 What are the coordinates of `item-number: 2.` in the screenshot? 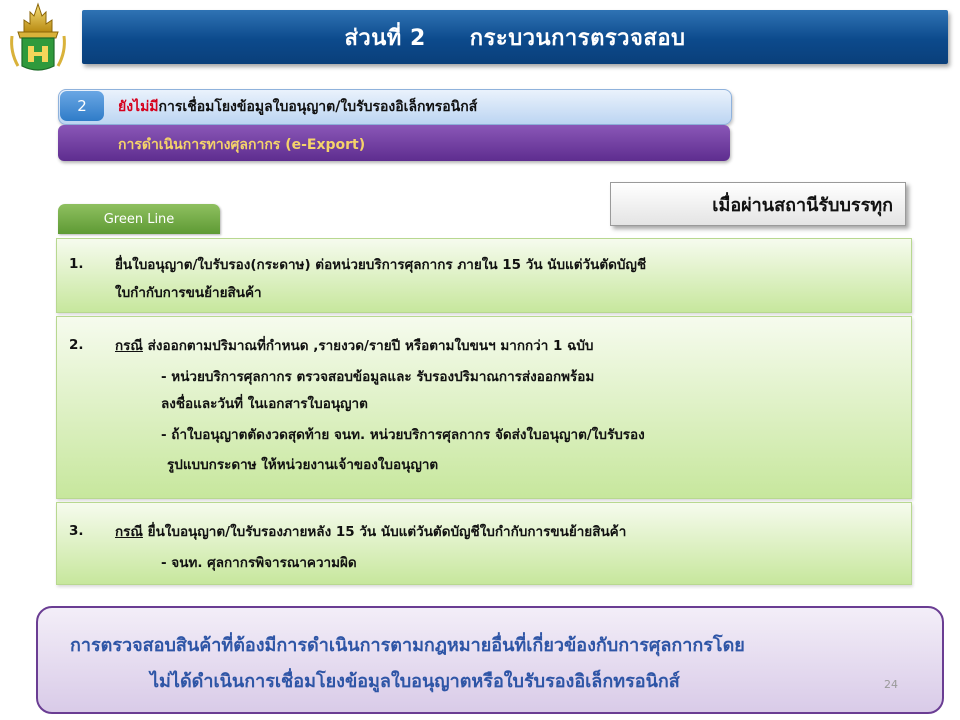 It's located at (76, 345).